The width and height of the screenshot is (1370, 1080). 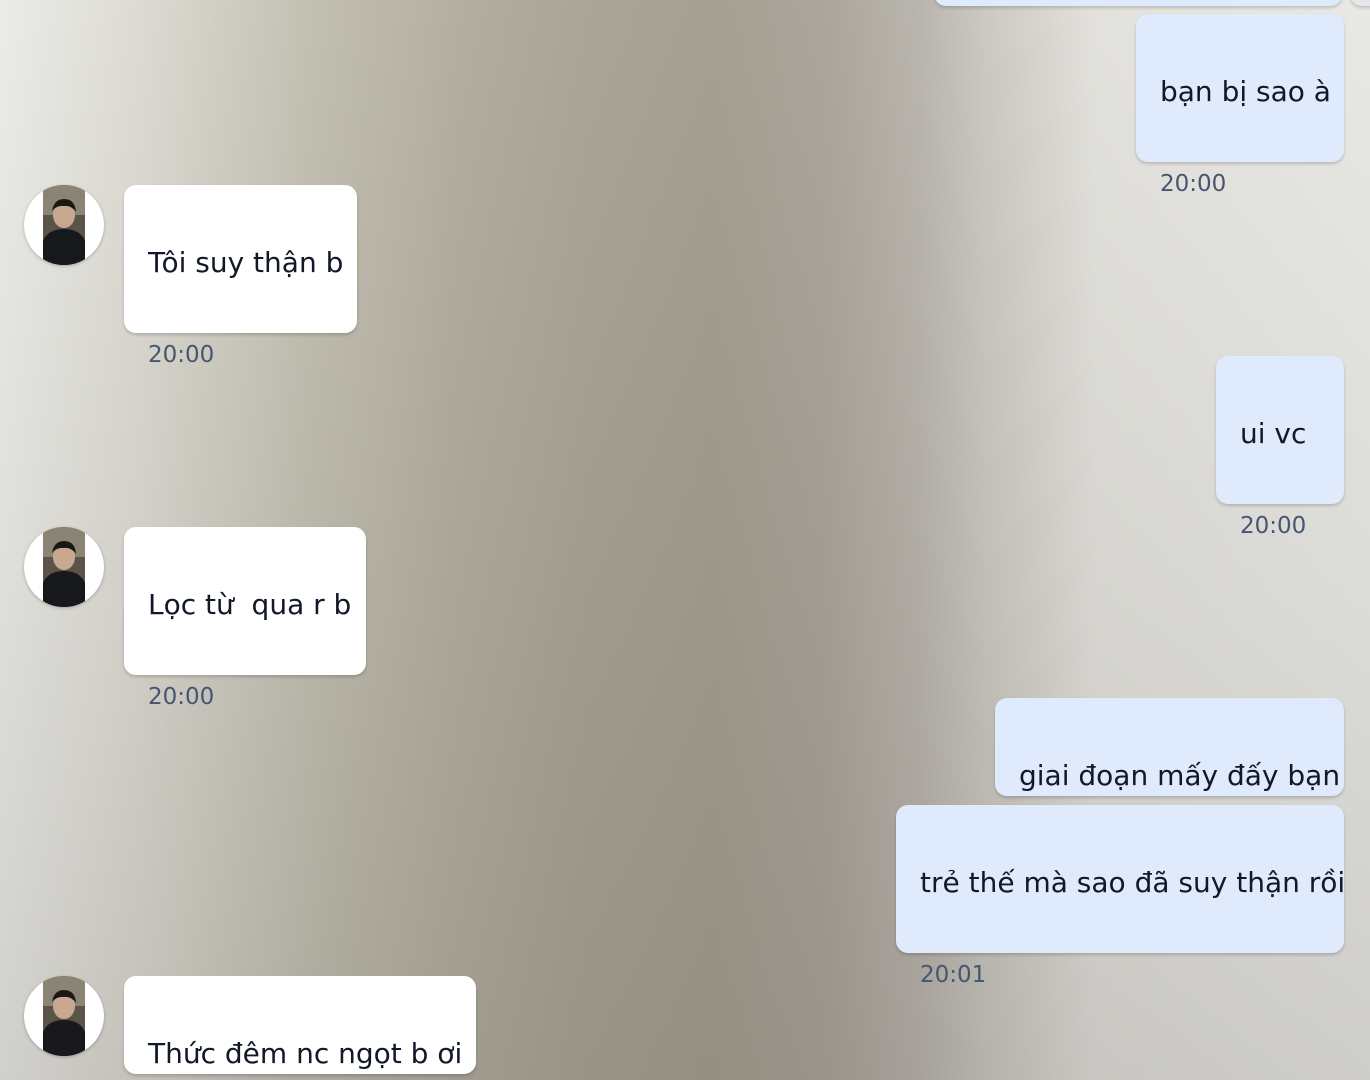 I want to click on message-text: Tôi suy thận b, so click(x=246, y=262).